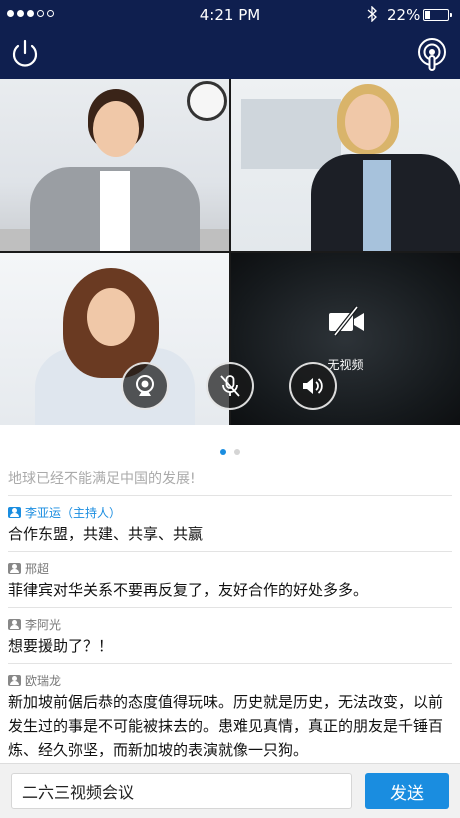 The width and height of the screenshot is (460, 818). What do you see at coordinates (345, 365) in the screenshot?
I see `no-video-label: 无视频` at bounding box center [345, 365].